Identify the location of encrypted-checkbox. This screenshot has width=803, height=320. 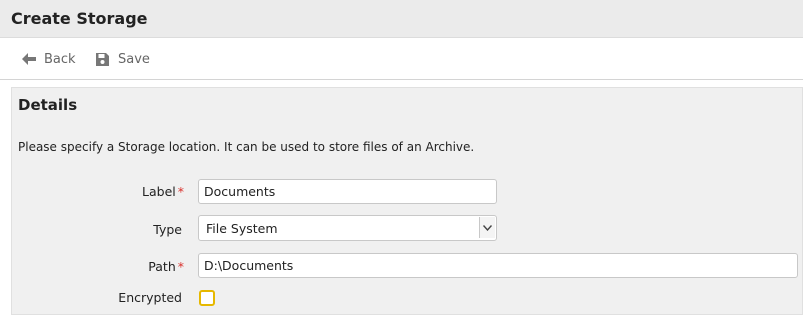
(207, 298).